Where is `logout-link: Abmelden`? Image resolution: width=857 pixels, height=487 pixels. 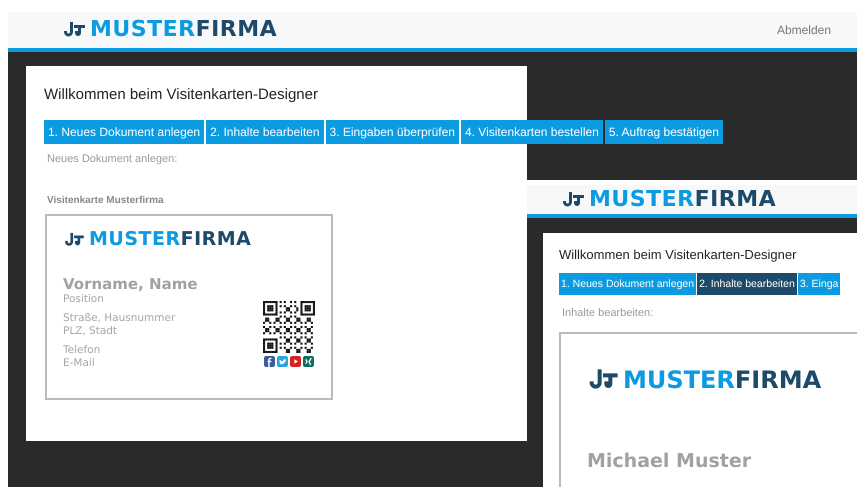
logout-link: Abmelden is located at coordinates (803, 30).